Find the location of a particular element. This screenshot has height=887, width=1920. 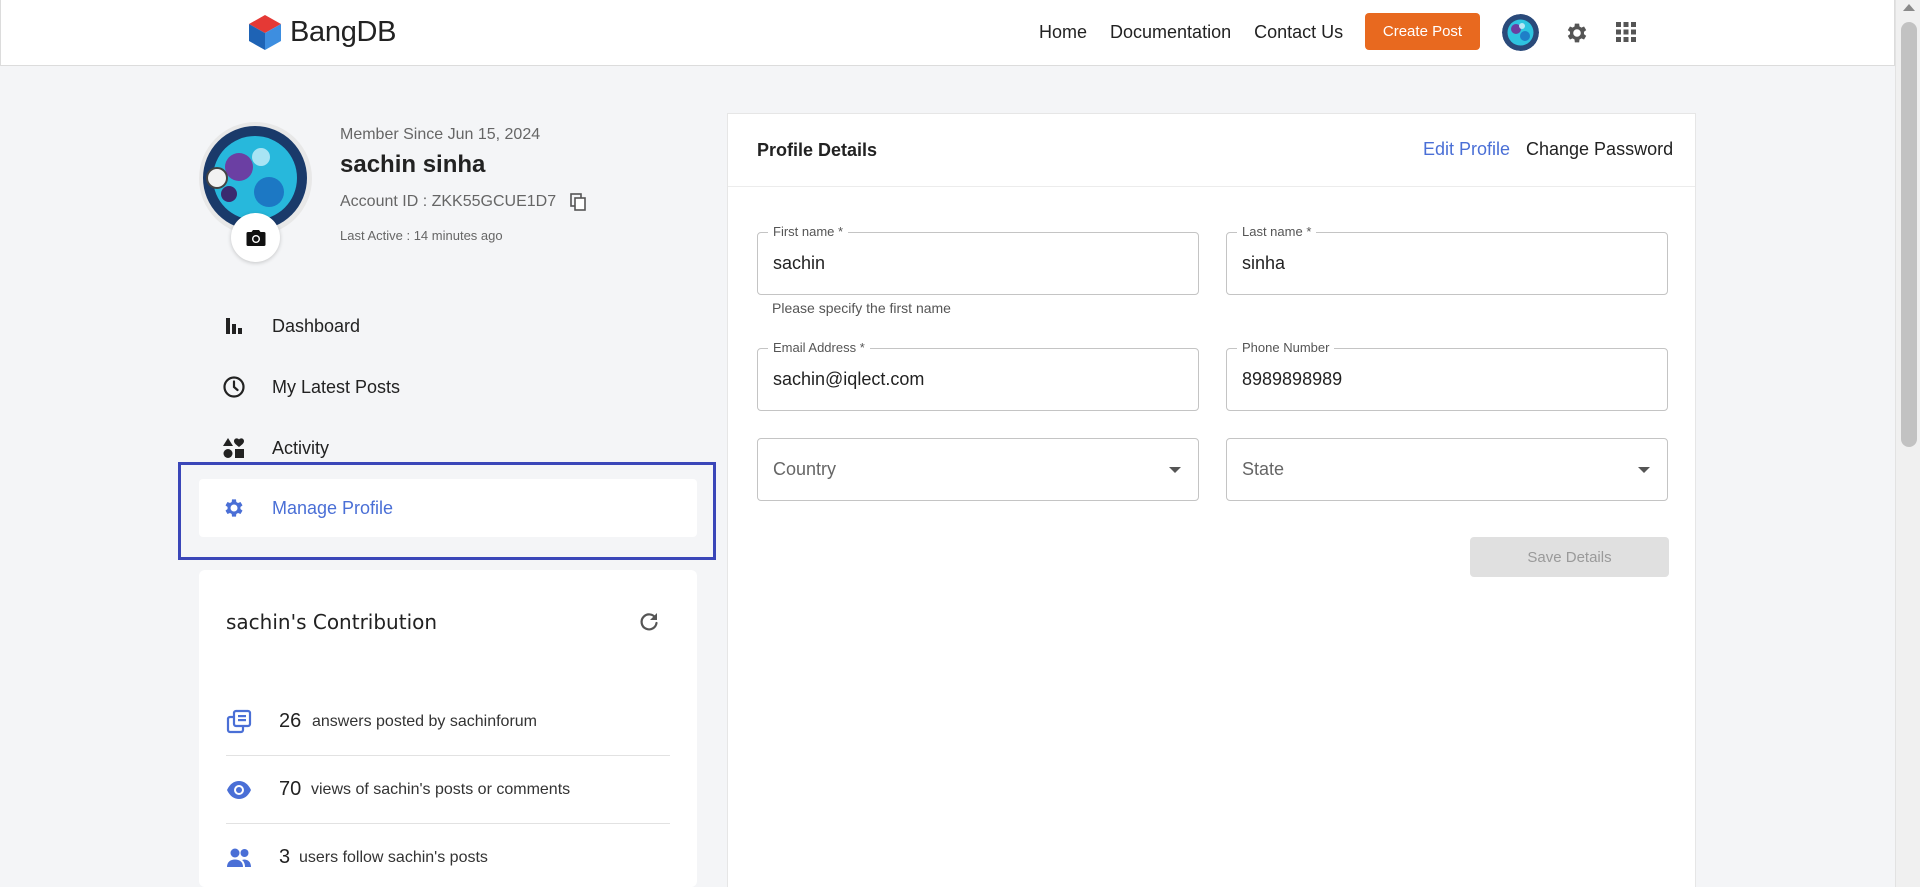

logo: BangDB is located at coordinates (321, 32).